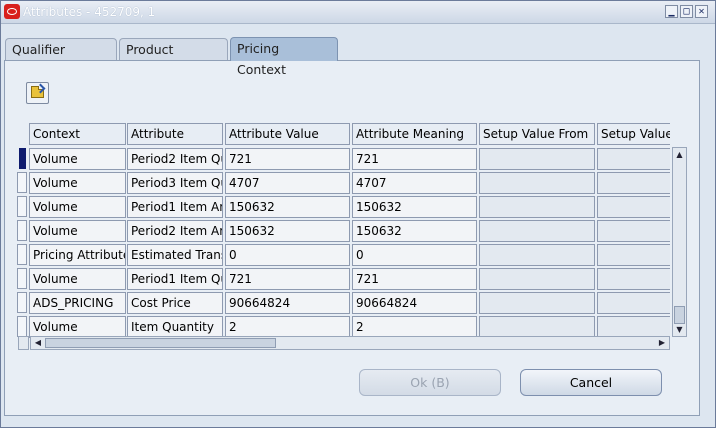  I want to click on column-header-context: Context, so click(77, 134).